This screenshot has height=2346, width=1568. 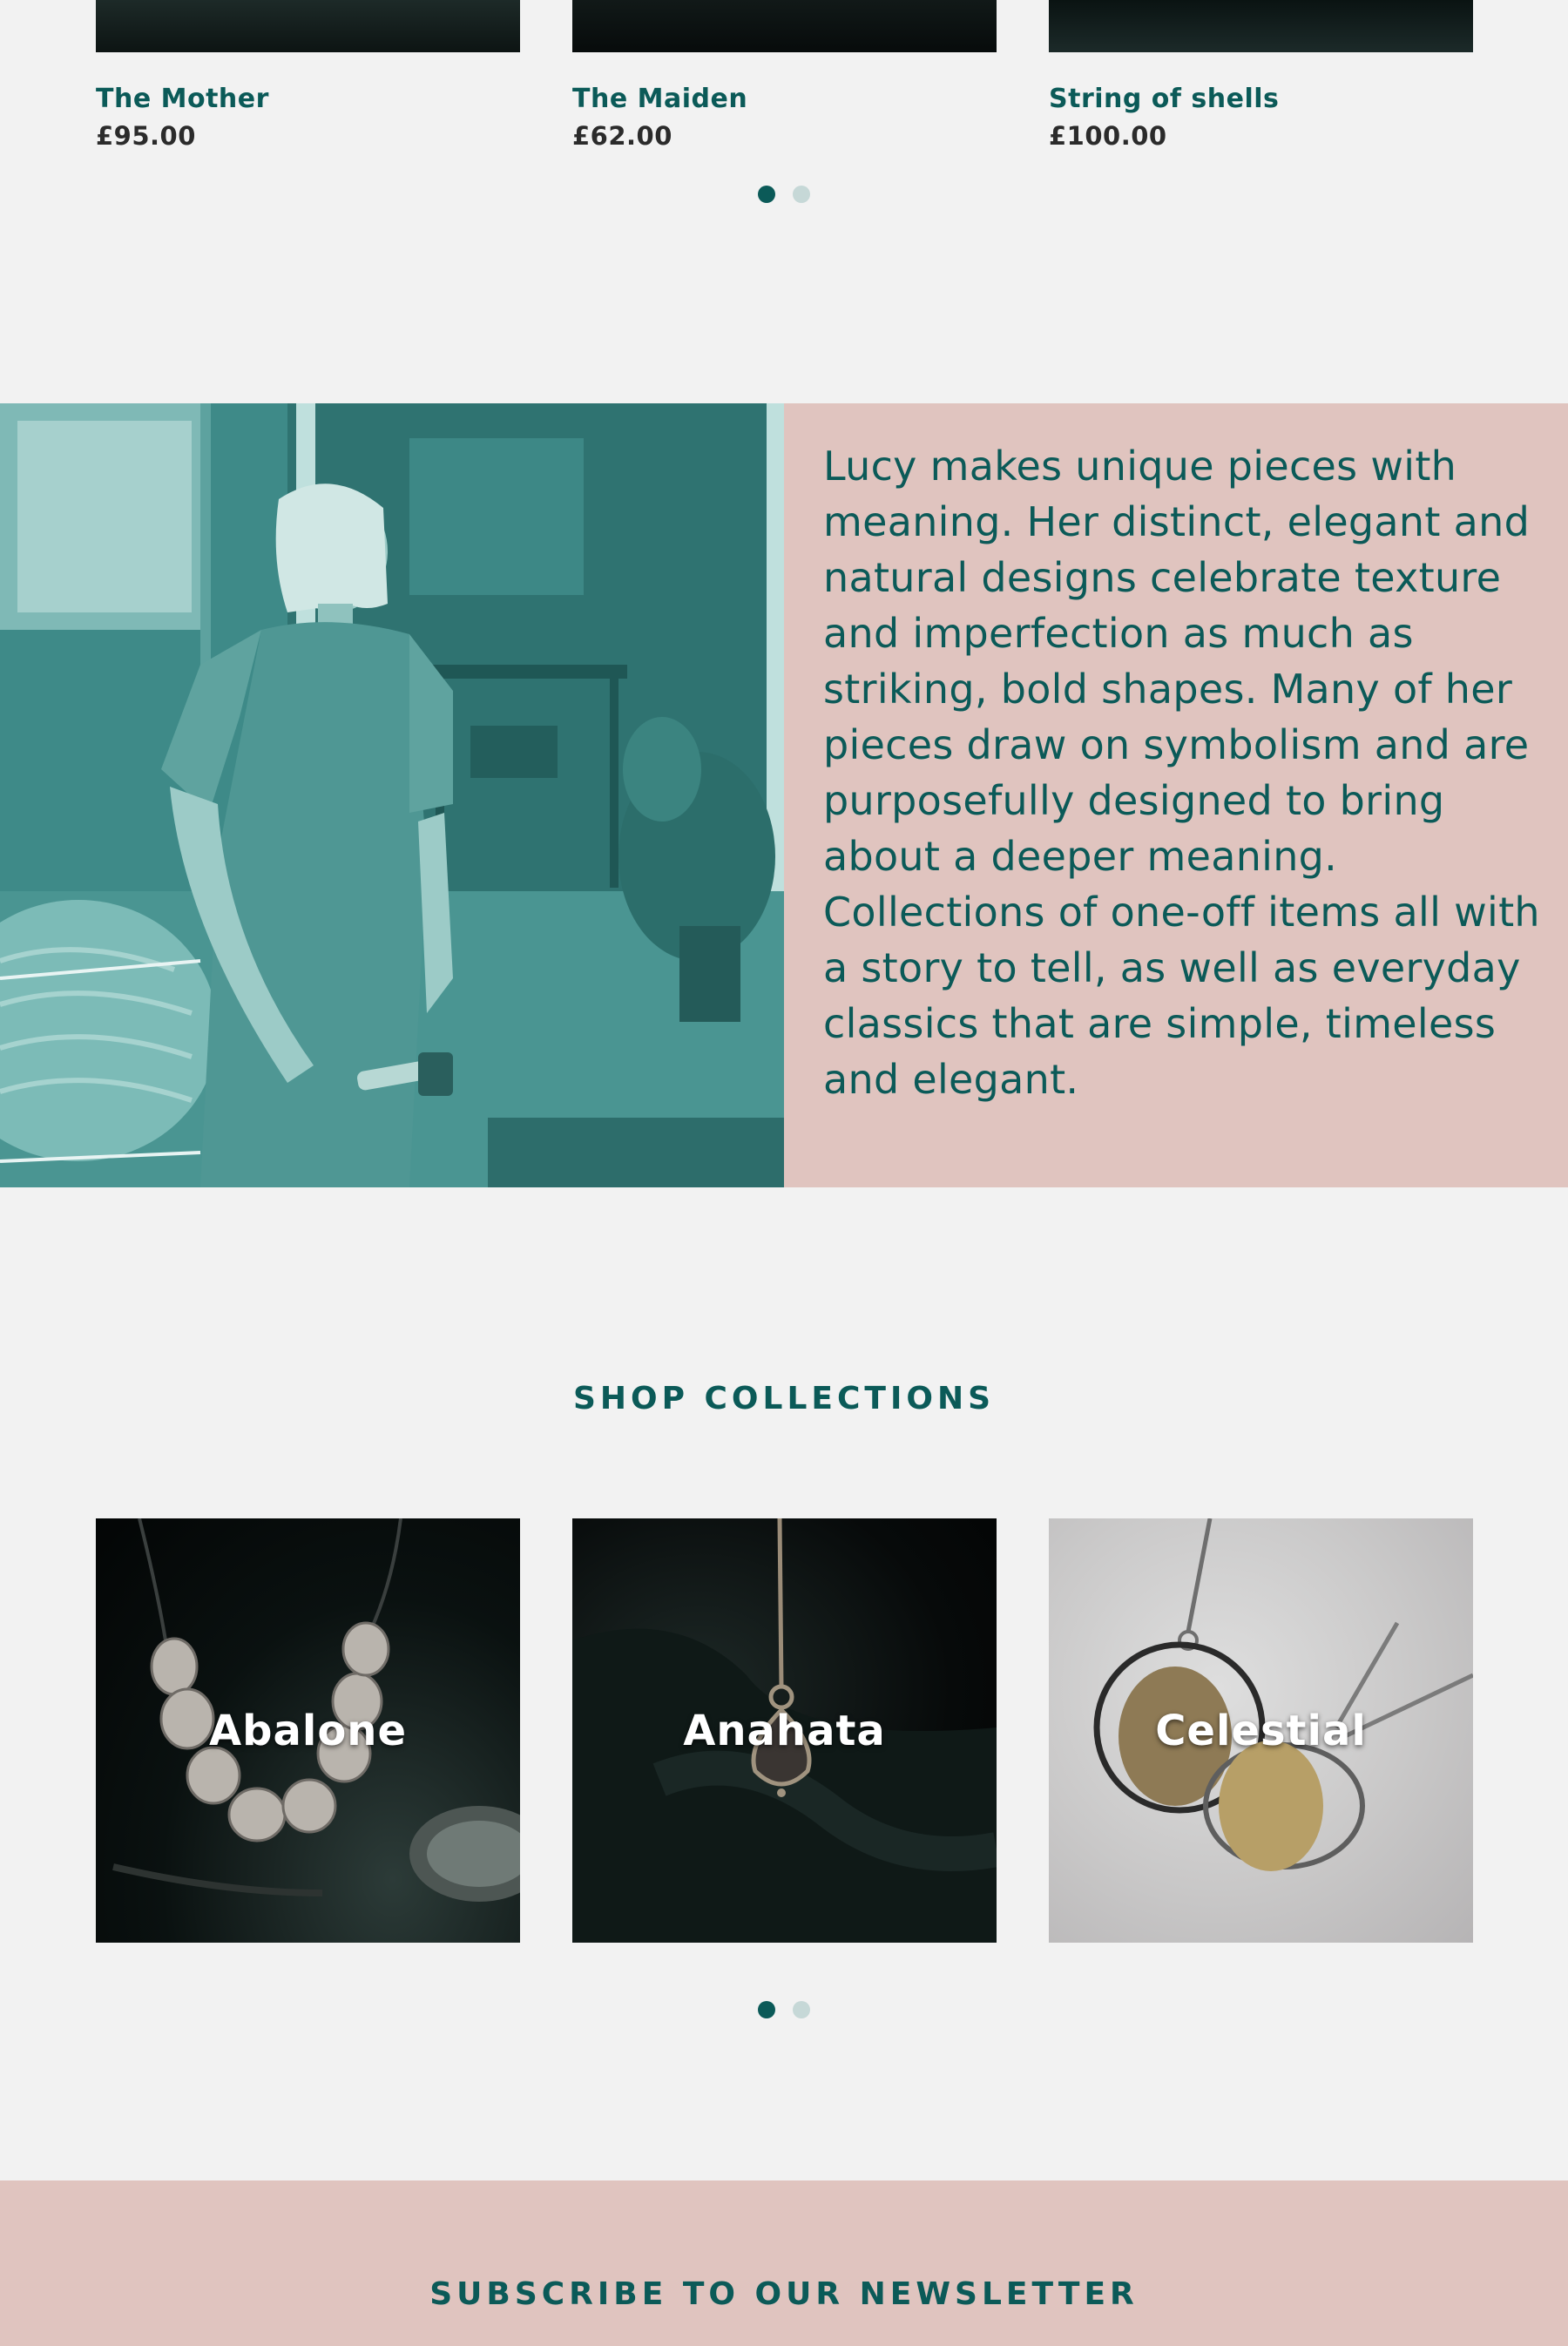 I want to click on shop-collections-heading: SHOP COLLECTIONS, so click(x=784, y=1398).